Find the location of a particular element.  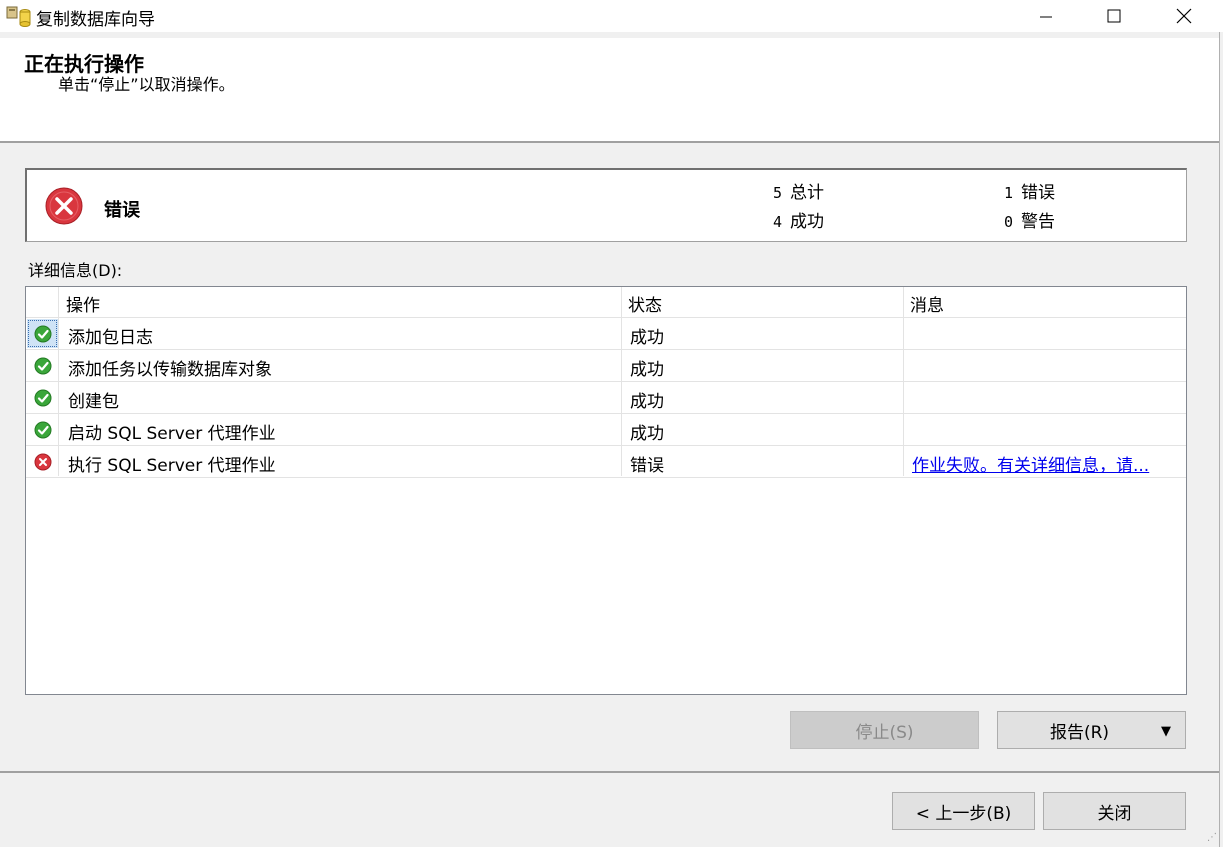

table-row: 添加任务以传输数据库对象 成功 is located at coordinates (606, 366).